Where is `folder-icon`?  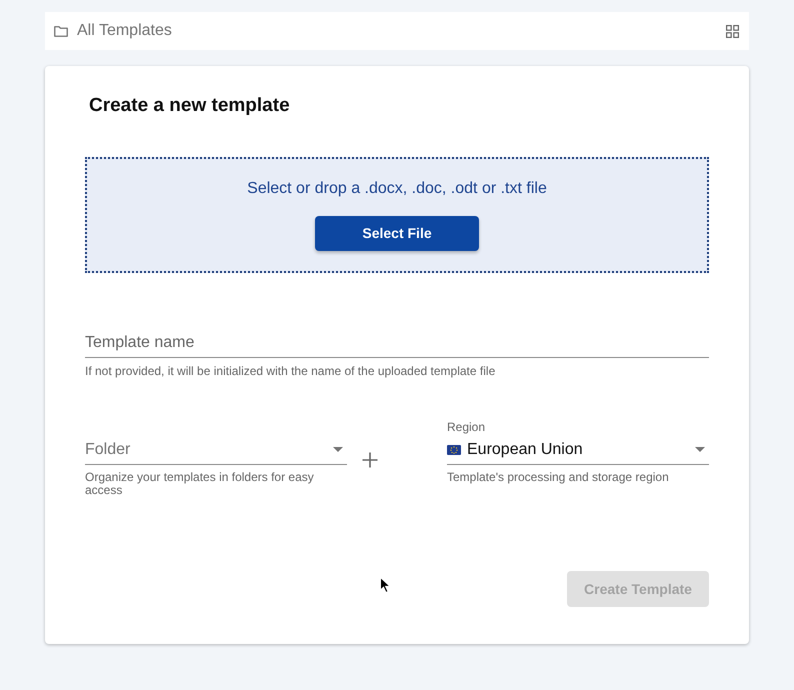
folder-icon is located at coordinates (61, 31).